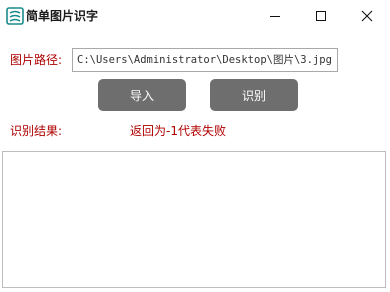 This screenshot has width=390, height=292. What do you see at coordinates (195, 16) in the screenshot?
I see `title-bar: 简单图片识字` at bounding box center [195, 16].